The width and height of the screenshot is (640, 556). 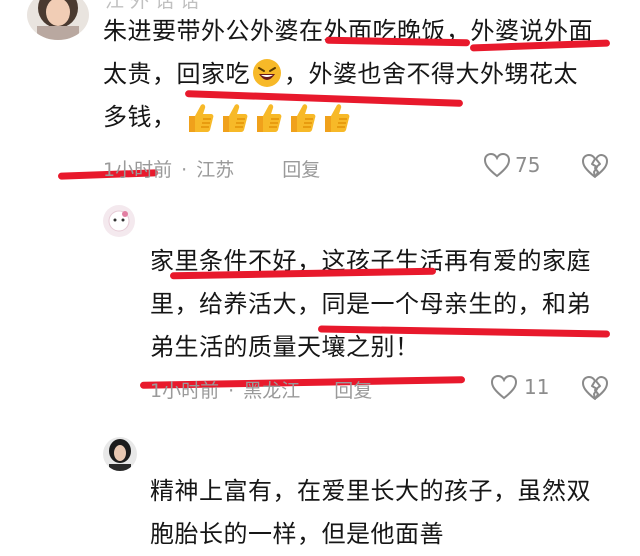 What do you see at coordinates (215, 170) in the screenshot?
I see `location: 江苏` at bounding box center [215, 170].